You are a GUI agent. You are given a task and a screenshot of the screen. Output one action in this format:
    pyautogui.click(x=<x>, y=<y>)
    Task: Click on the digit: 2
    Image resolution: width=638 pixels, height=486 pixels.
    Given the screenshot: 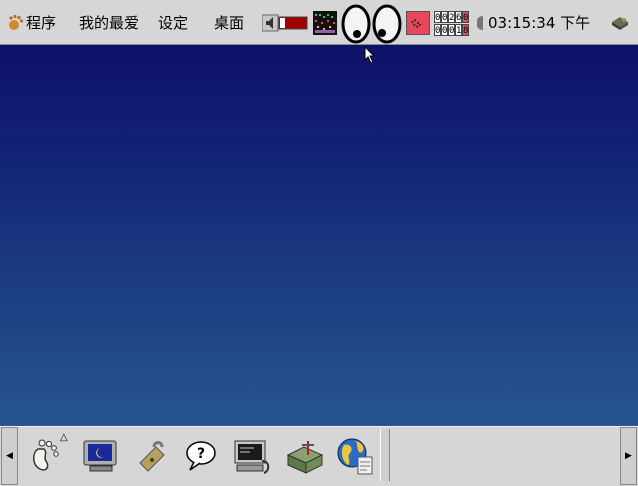 What is the action you would take?
    pyautogui.click(x=451, y=17)
    